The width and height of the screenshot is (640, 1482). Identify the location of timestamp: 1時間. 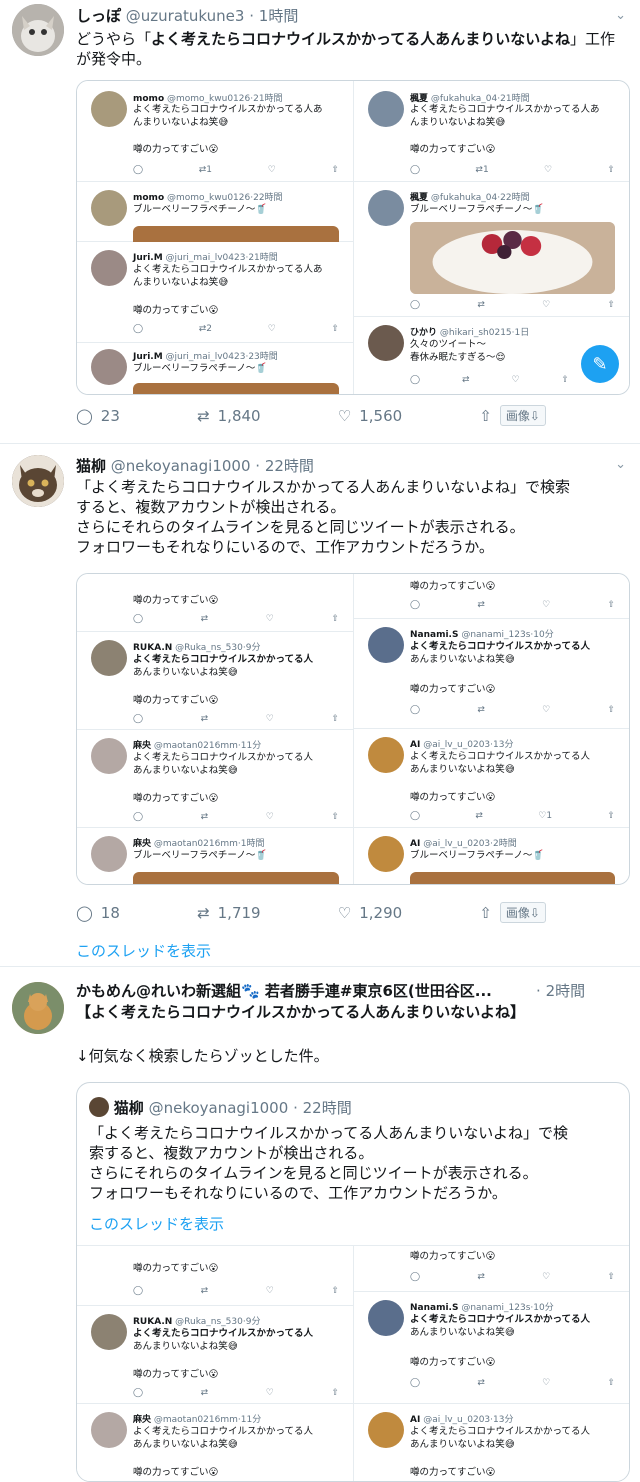
(279, 16).